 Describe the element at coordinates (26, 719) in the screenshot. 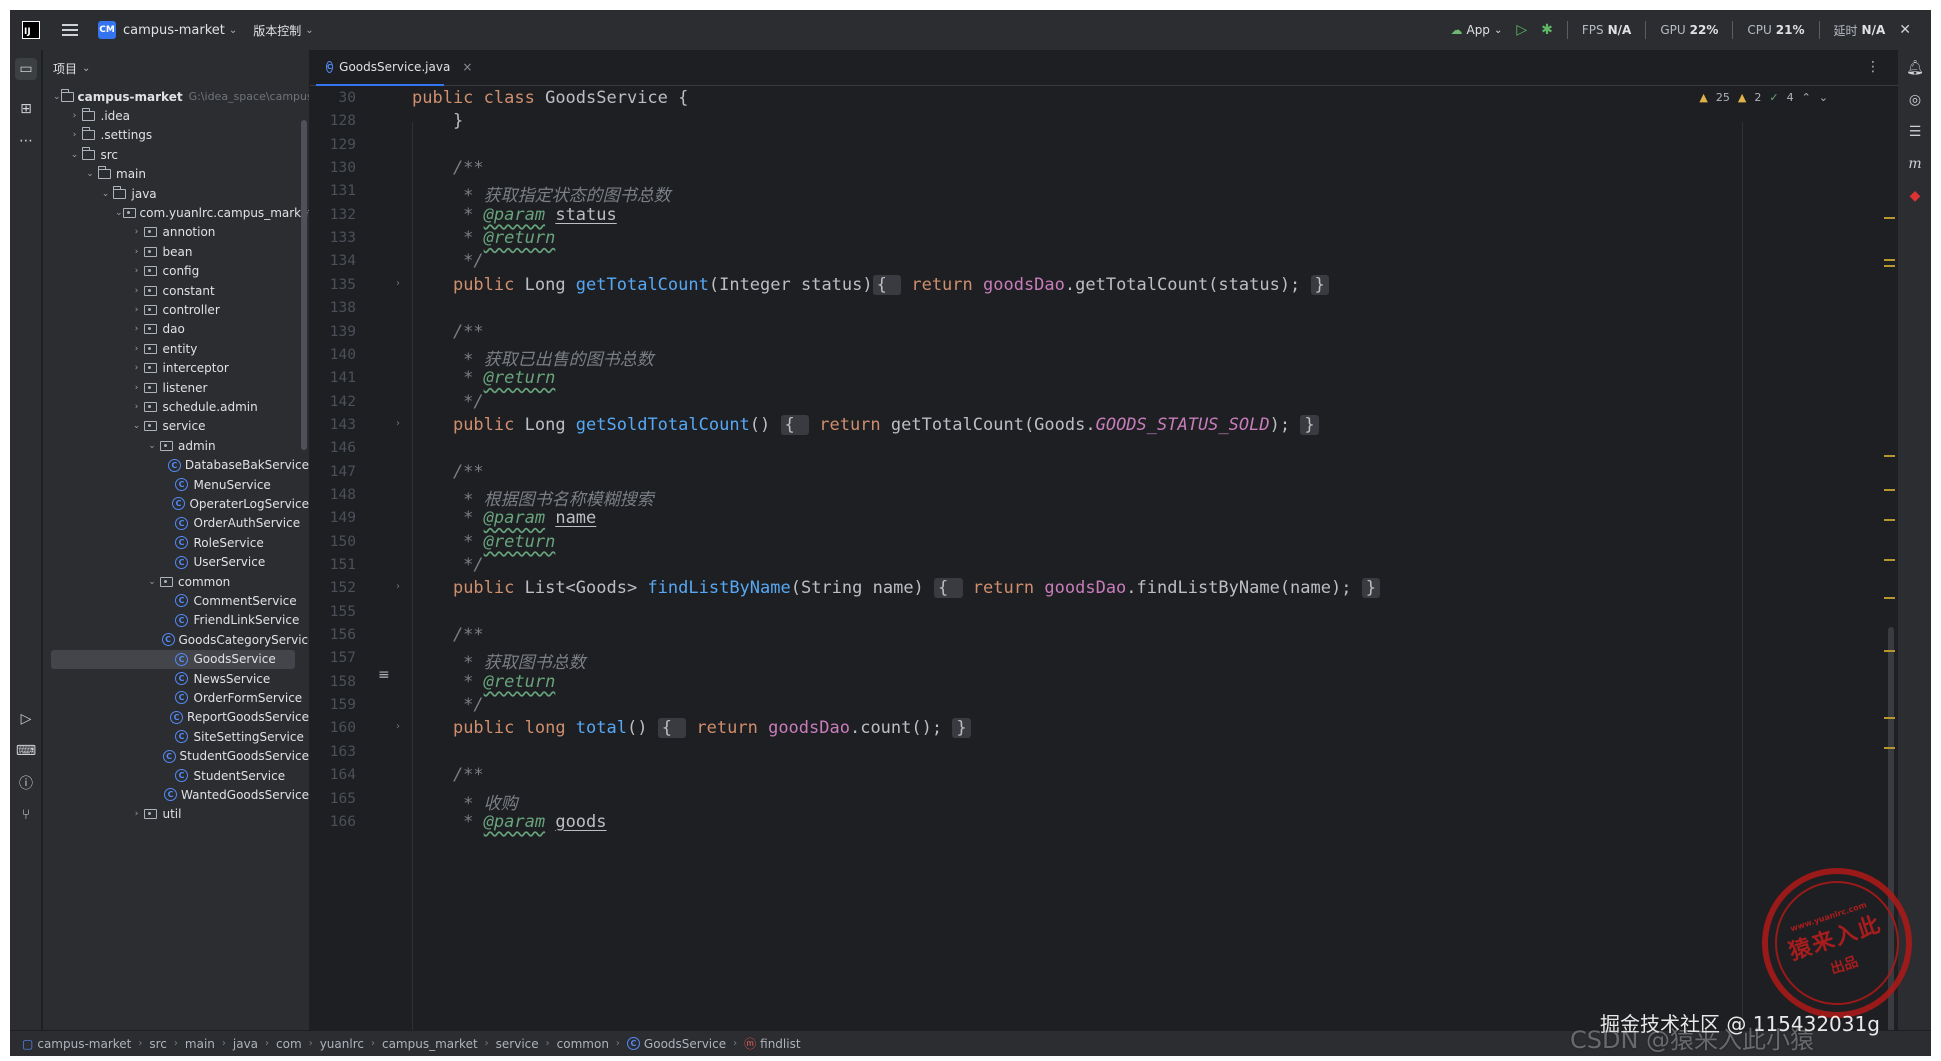

I see `run-services-icon: ▷` at that location.